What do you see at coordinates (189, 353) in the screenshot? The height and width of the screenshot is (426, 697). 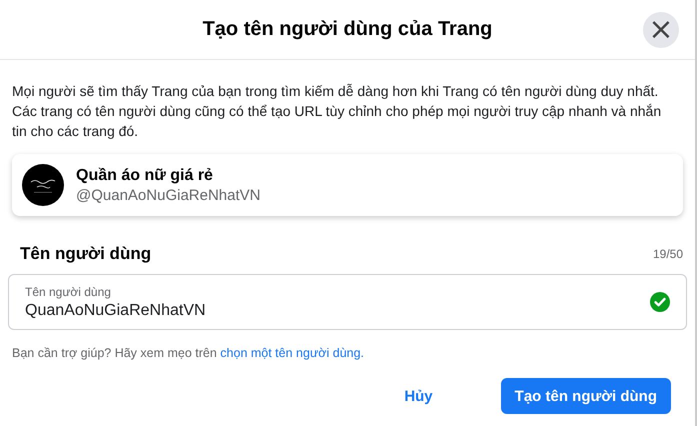 I see `help-text: Bạn cần trợ giúp? Hãy xem mẹo trên chọn một tên người dùng.` at bounding box center [189, 353].